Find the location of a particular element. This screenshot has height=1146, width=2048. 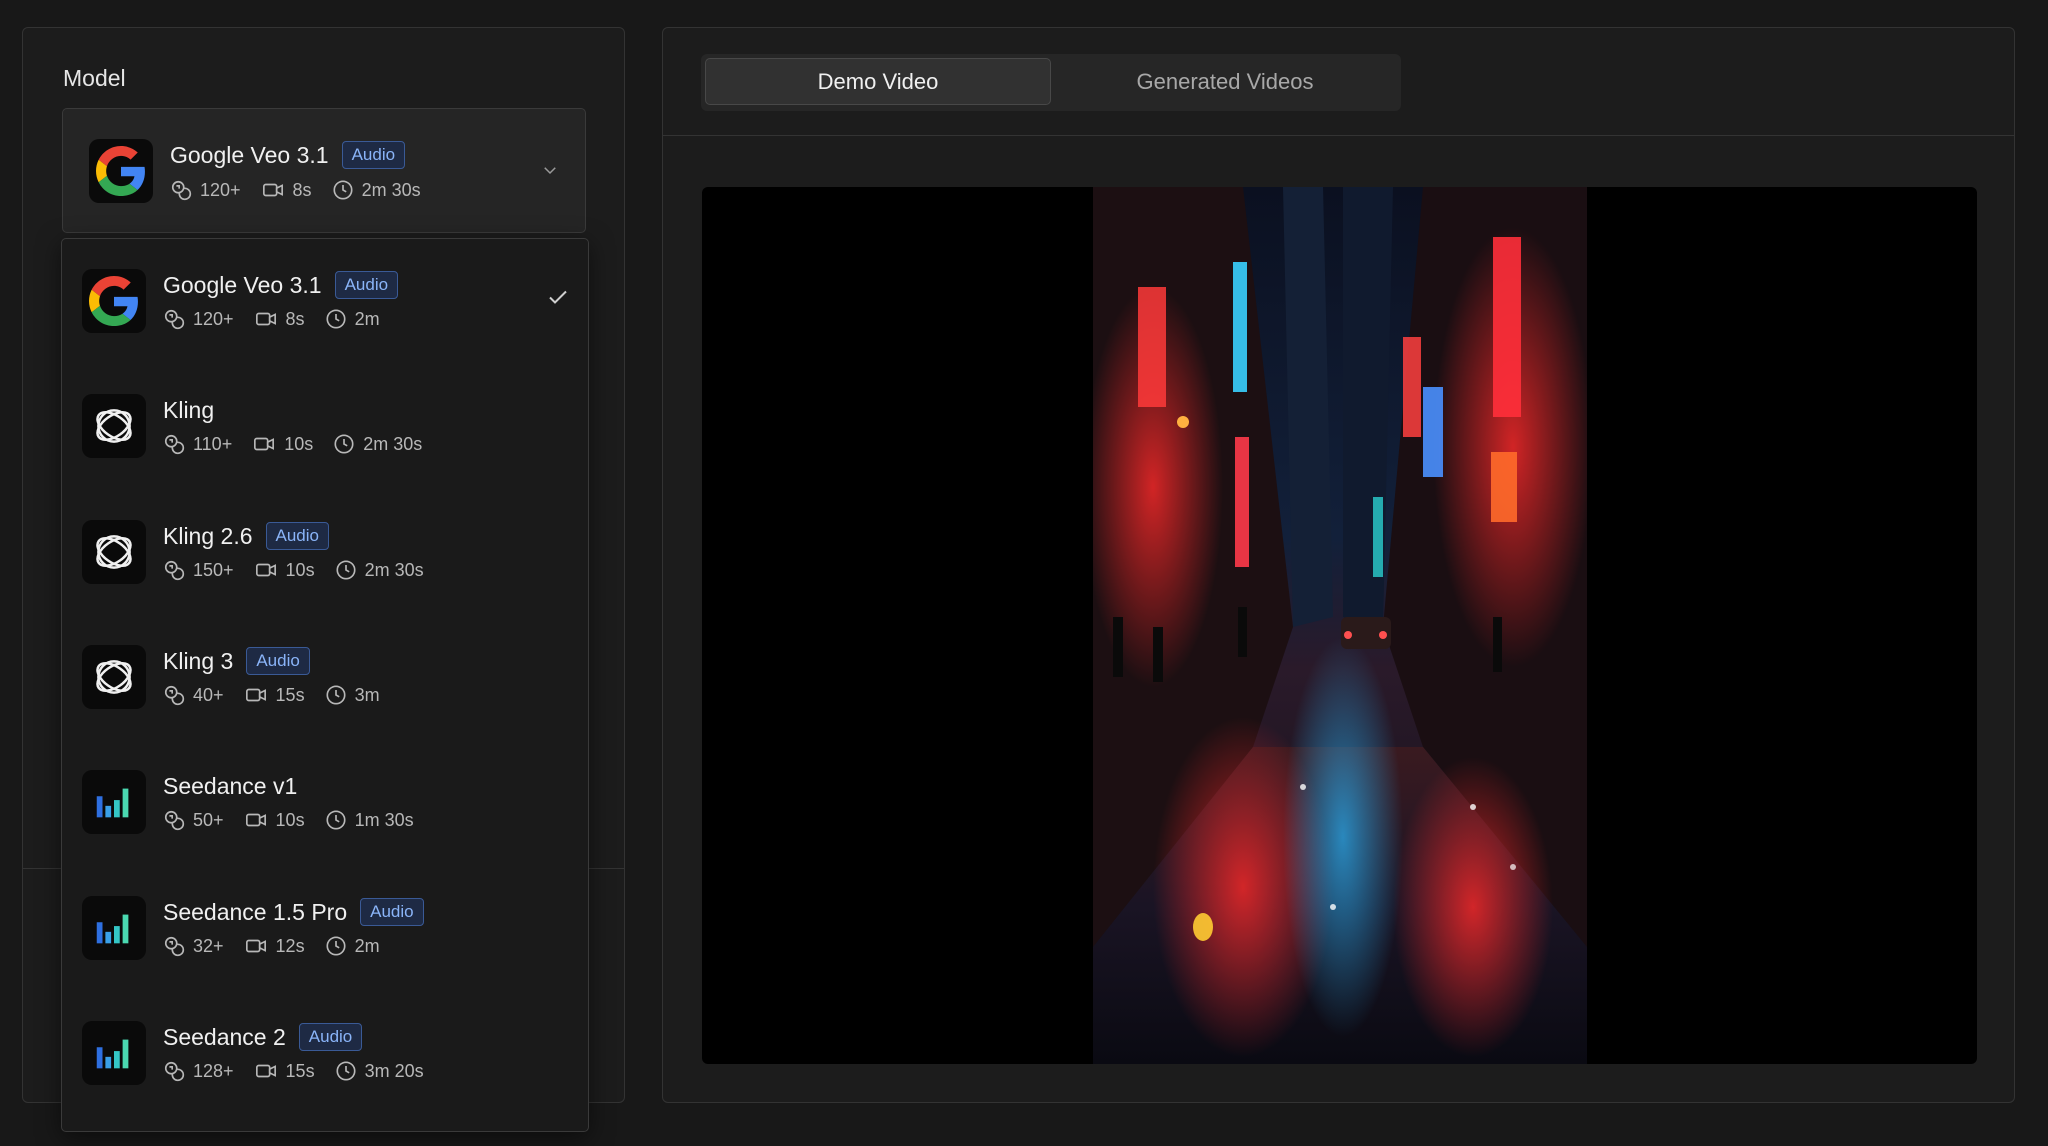

model-option-name: Kling 3 is located at coordinates (198, 660).